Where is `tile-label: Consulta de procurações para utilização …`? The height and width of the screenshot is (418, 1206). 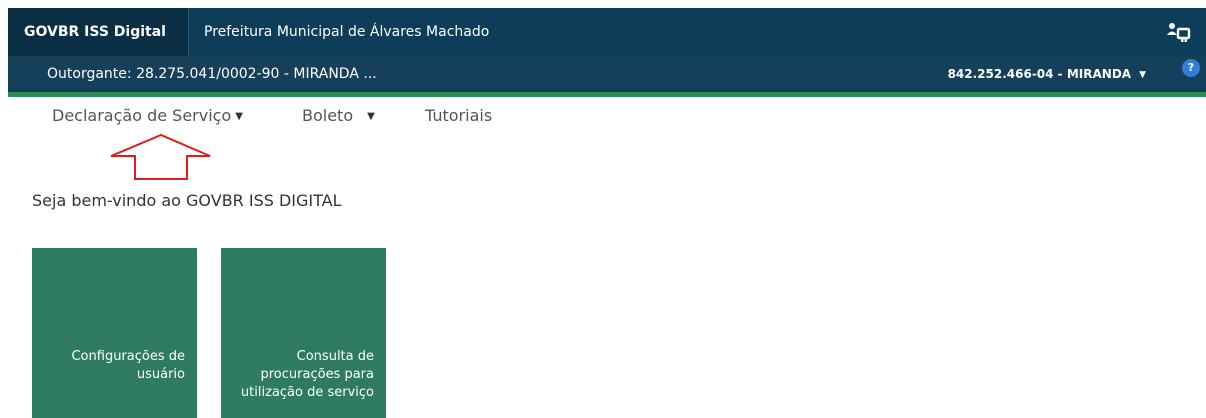
tile-label: Consulta de procurações para utilização … is located at coordinates (307, 374).